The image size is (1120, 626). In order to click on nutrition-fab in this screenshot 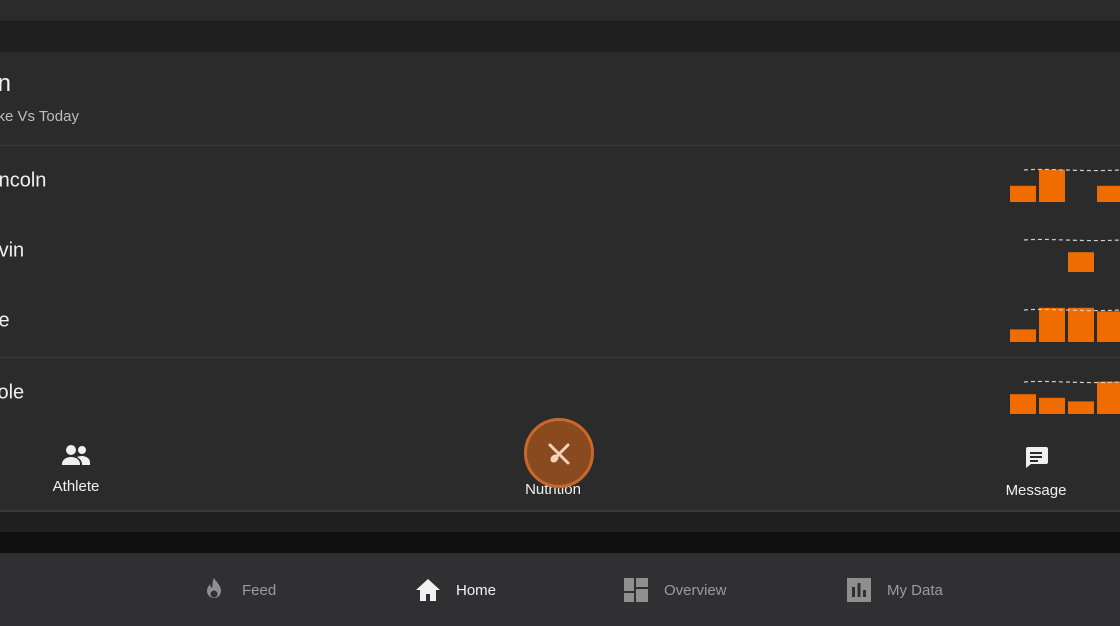, I will do `click(559, 453)`.